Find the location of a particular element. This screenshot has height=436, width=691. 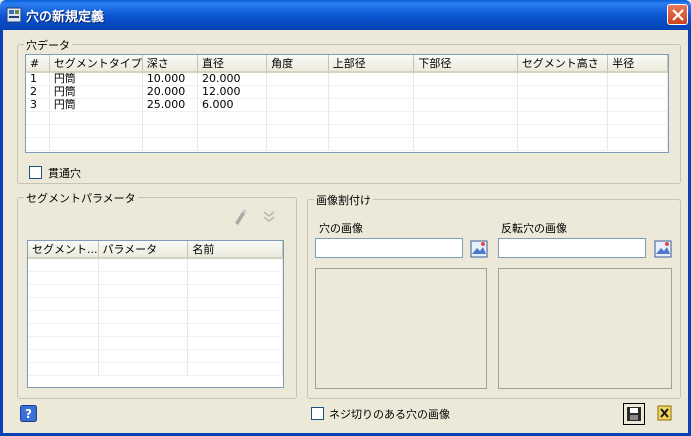

close-button is located at coordinates (677, 14).